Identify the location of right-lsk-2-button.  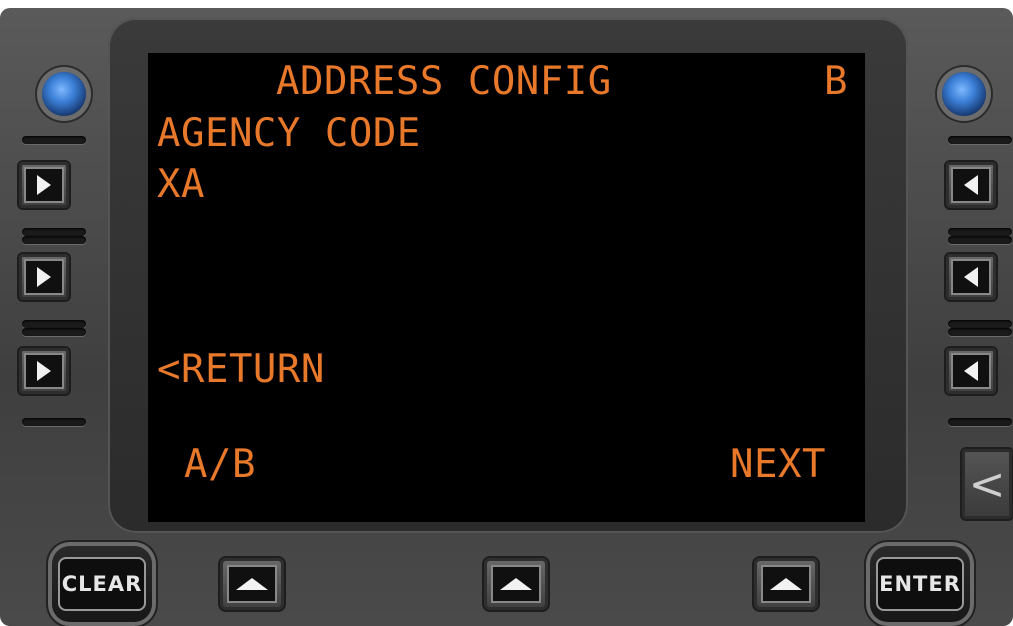
(971, 277).